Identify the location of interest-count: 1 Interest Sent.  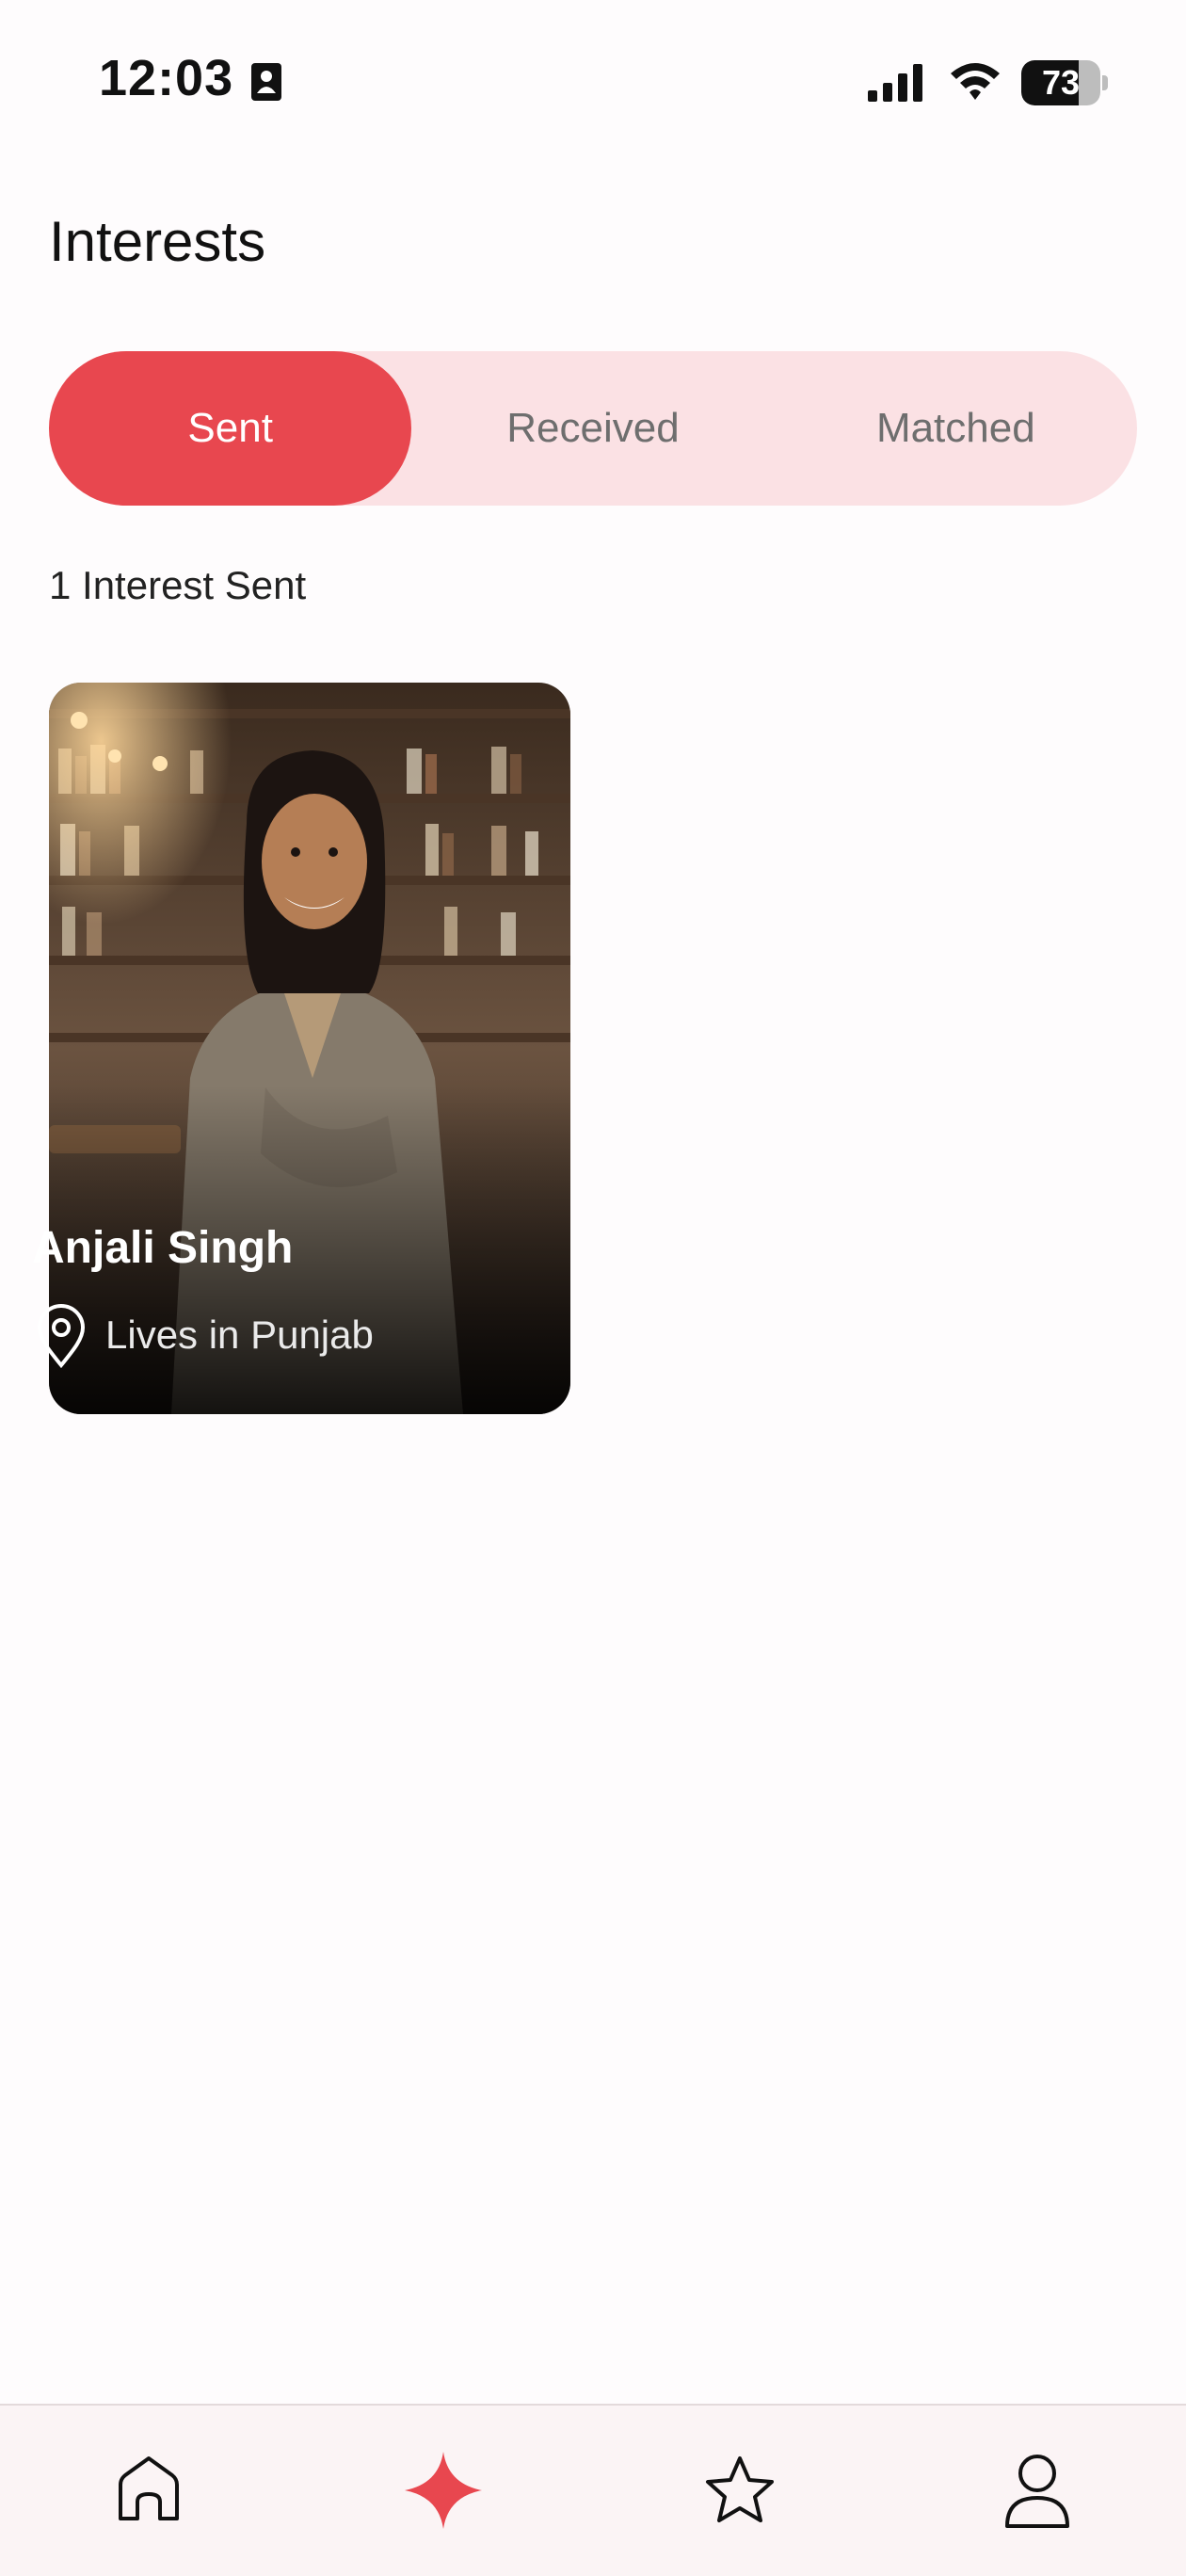
(178, 585).